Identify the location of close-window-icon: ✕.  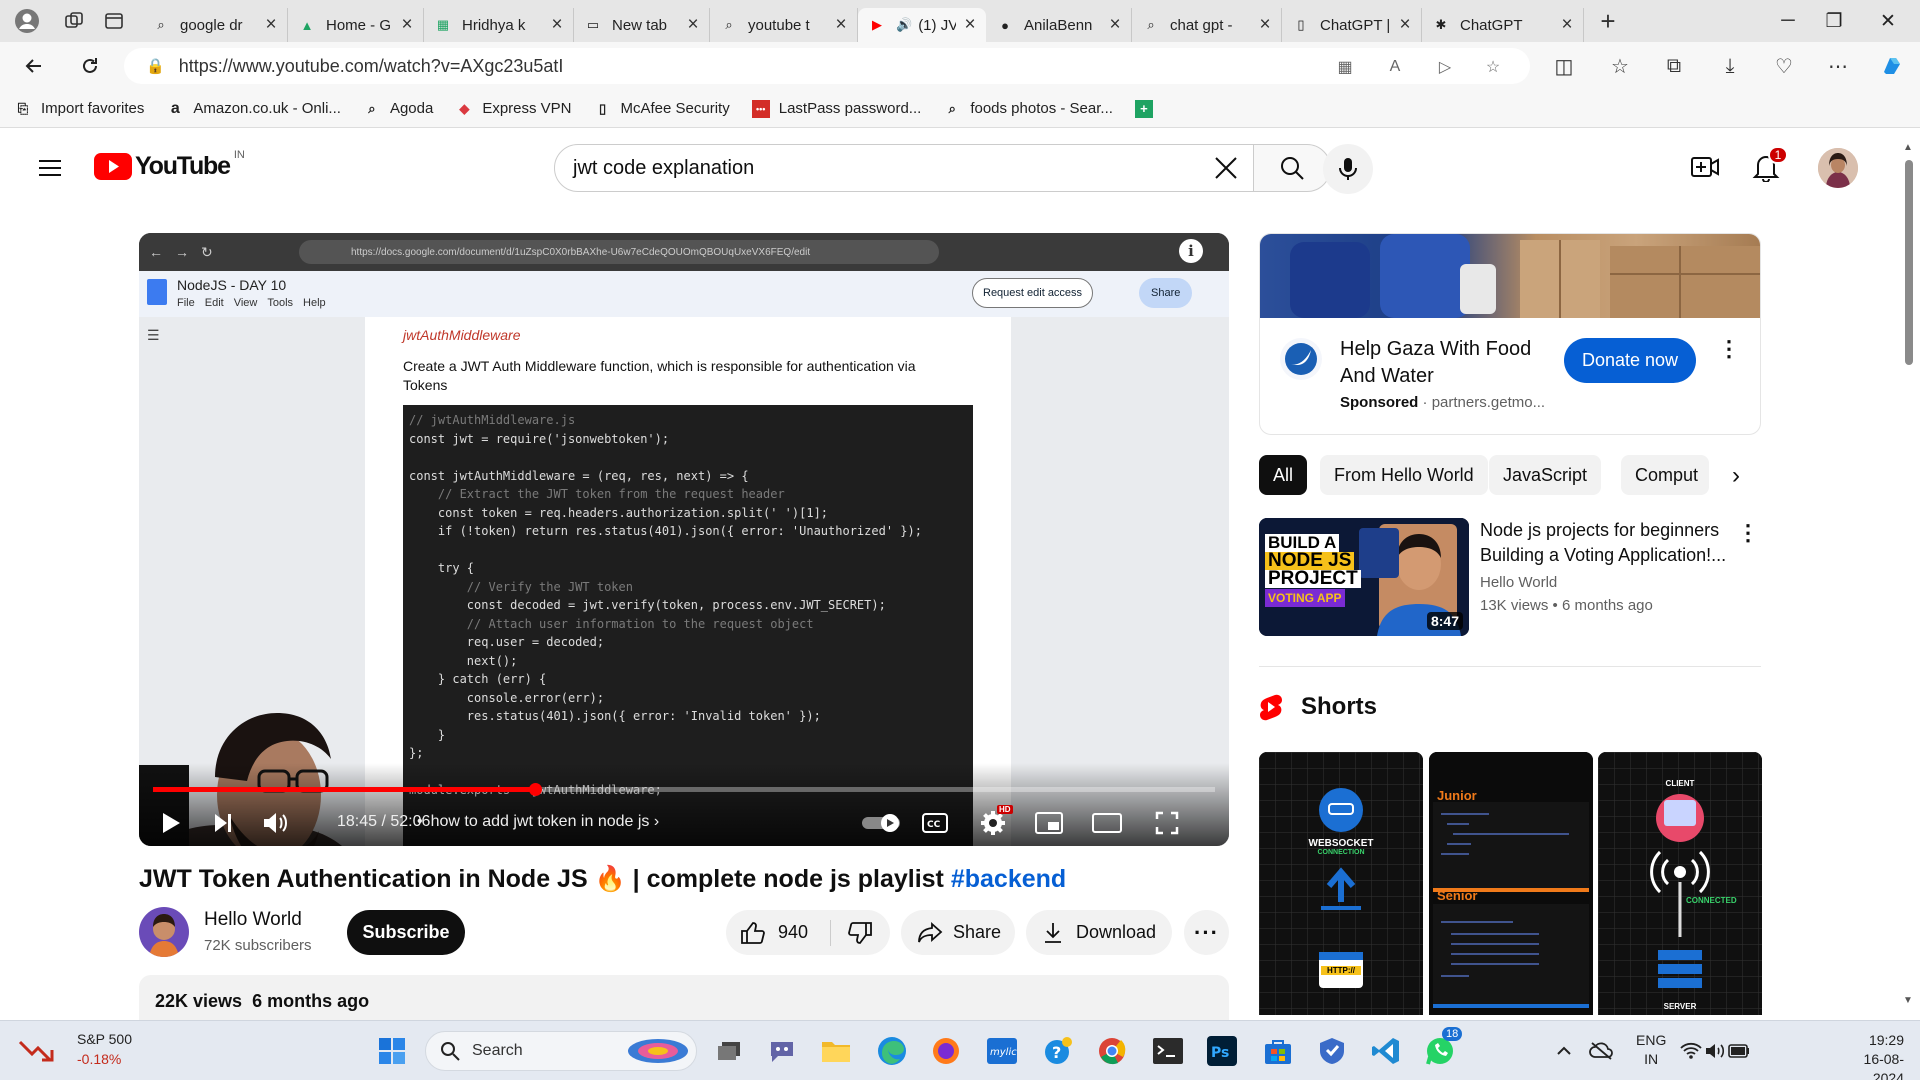
(1888, 21).